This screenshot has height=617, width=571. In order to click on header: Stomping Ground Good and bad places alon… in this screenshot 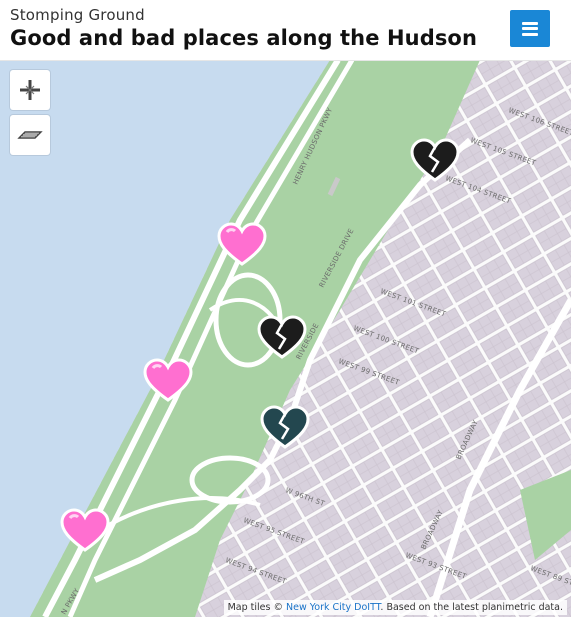, I will do `click(285, 30)`.